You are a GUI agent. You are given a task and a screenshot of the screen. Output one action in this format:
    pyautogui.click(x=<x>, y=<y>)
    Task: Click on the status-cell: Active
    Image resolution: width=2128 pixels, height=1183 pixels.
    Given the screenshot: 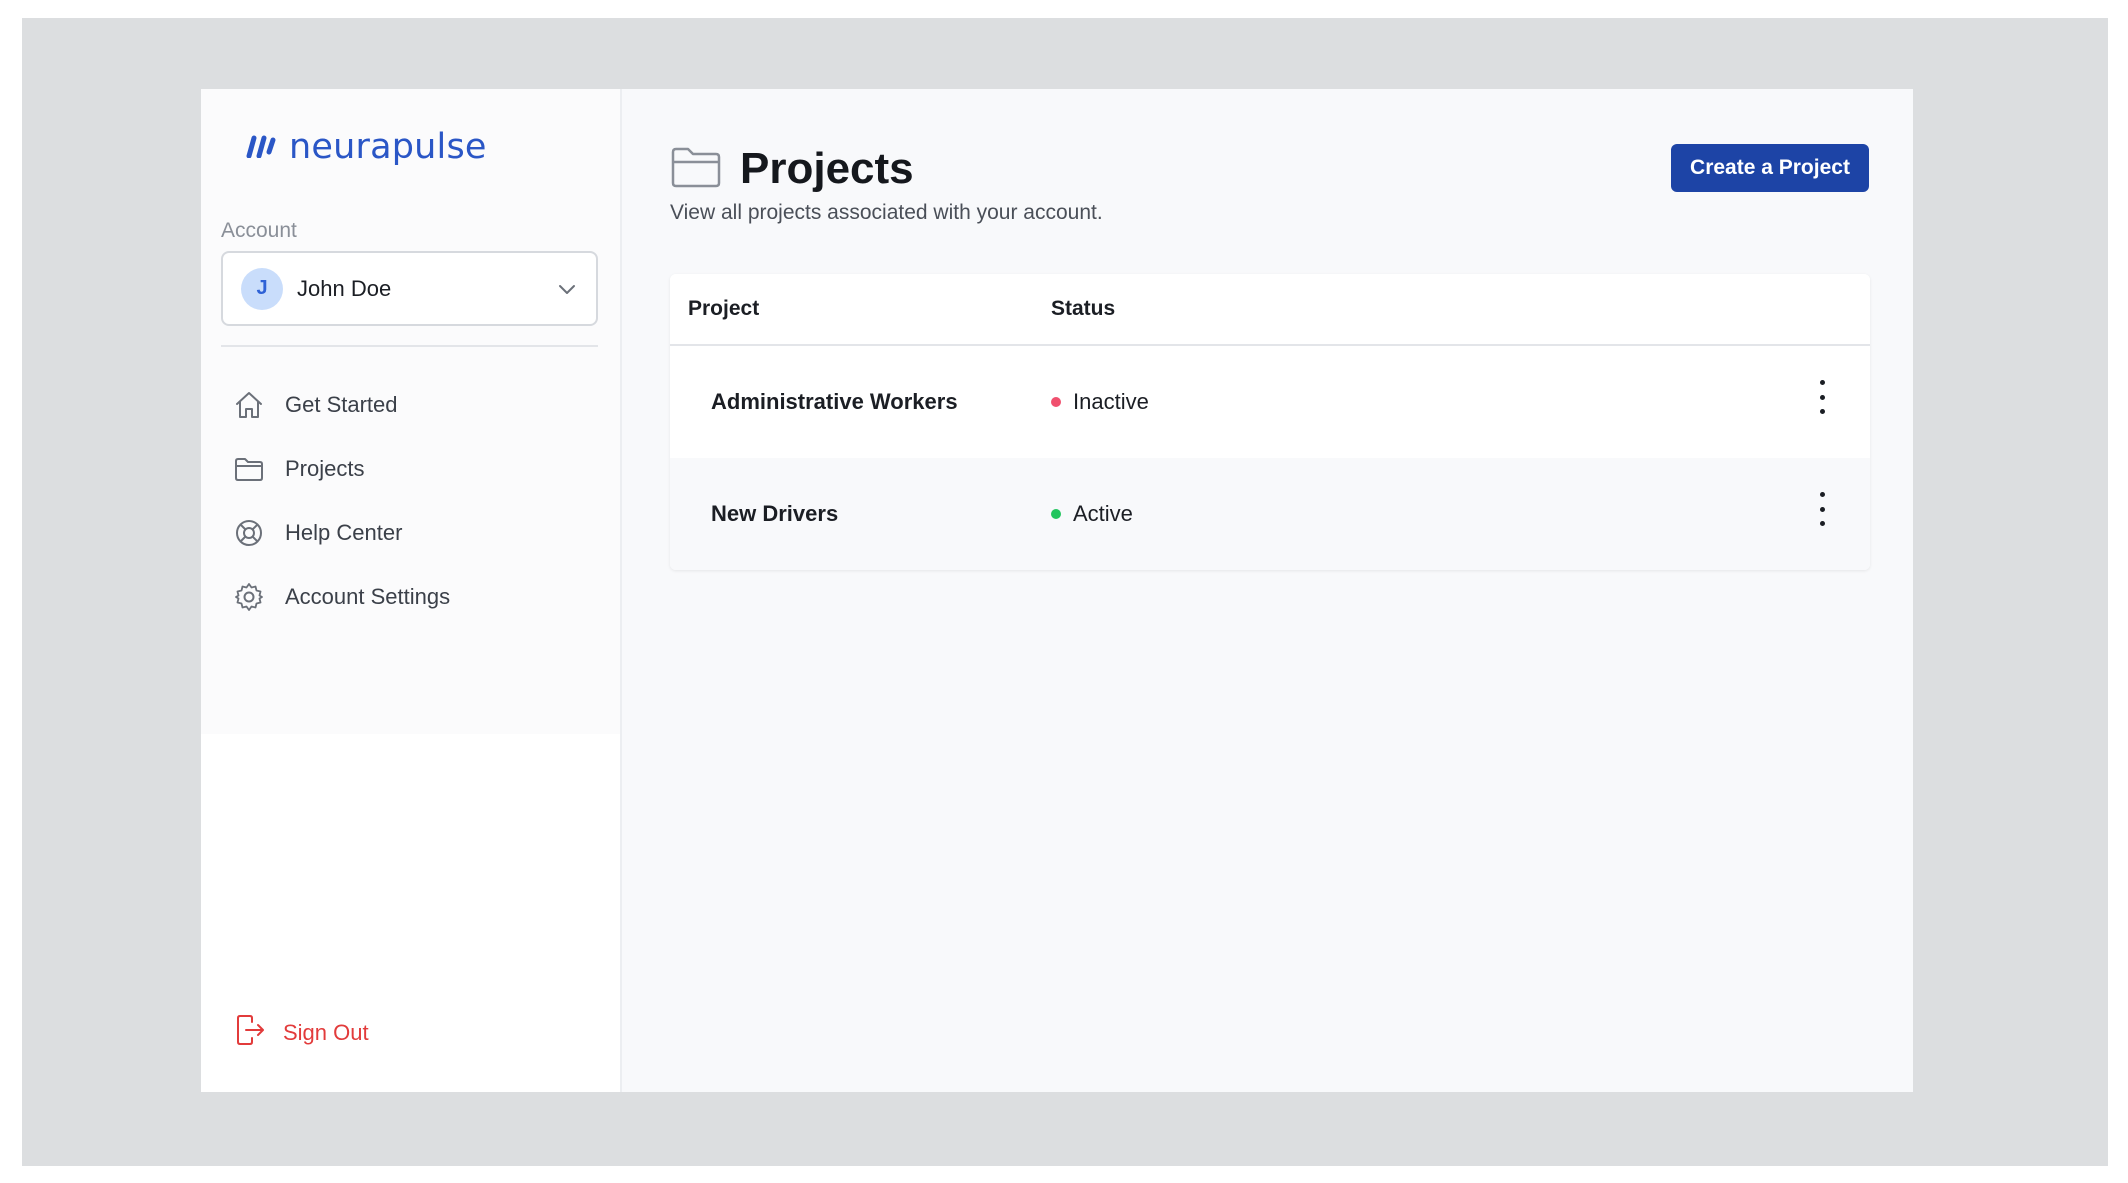 What is the action you would take?
    pyautogui.click(x=1092, y=514)
    